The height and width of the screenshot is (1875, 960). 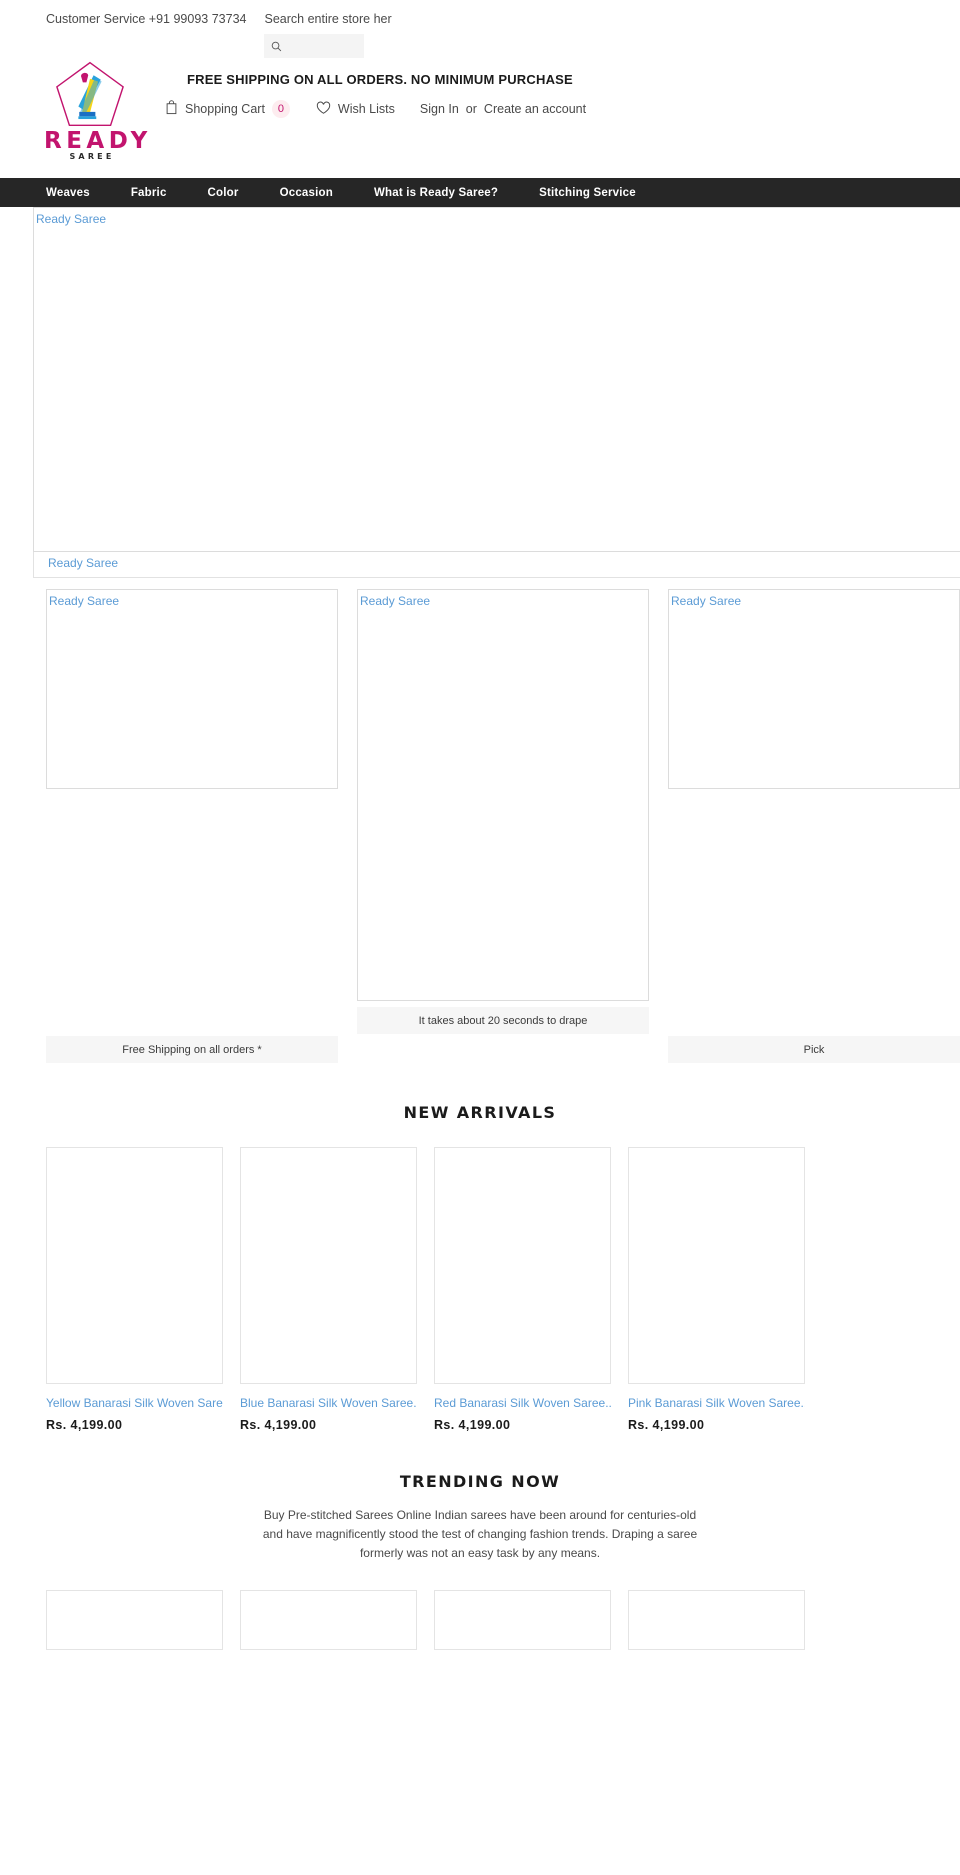 What do you see at coordinates (503, 1020) in the screenshot?
I see `feature-caption: It takes about 20 seconds to drape` at bounding box center [503, 1020].